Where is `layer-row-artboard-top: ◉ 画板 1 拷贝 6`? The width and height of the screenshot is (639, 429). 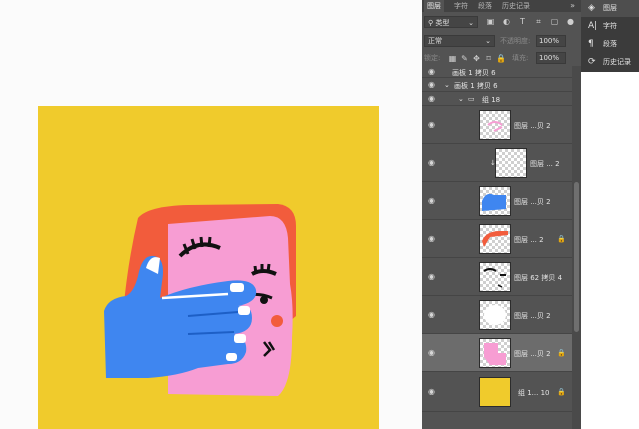
layer-row-artboard-top: ◉ 画板 1 拷贝 6 is located at coordinates (497, 72).